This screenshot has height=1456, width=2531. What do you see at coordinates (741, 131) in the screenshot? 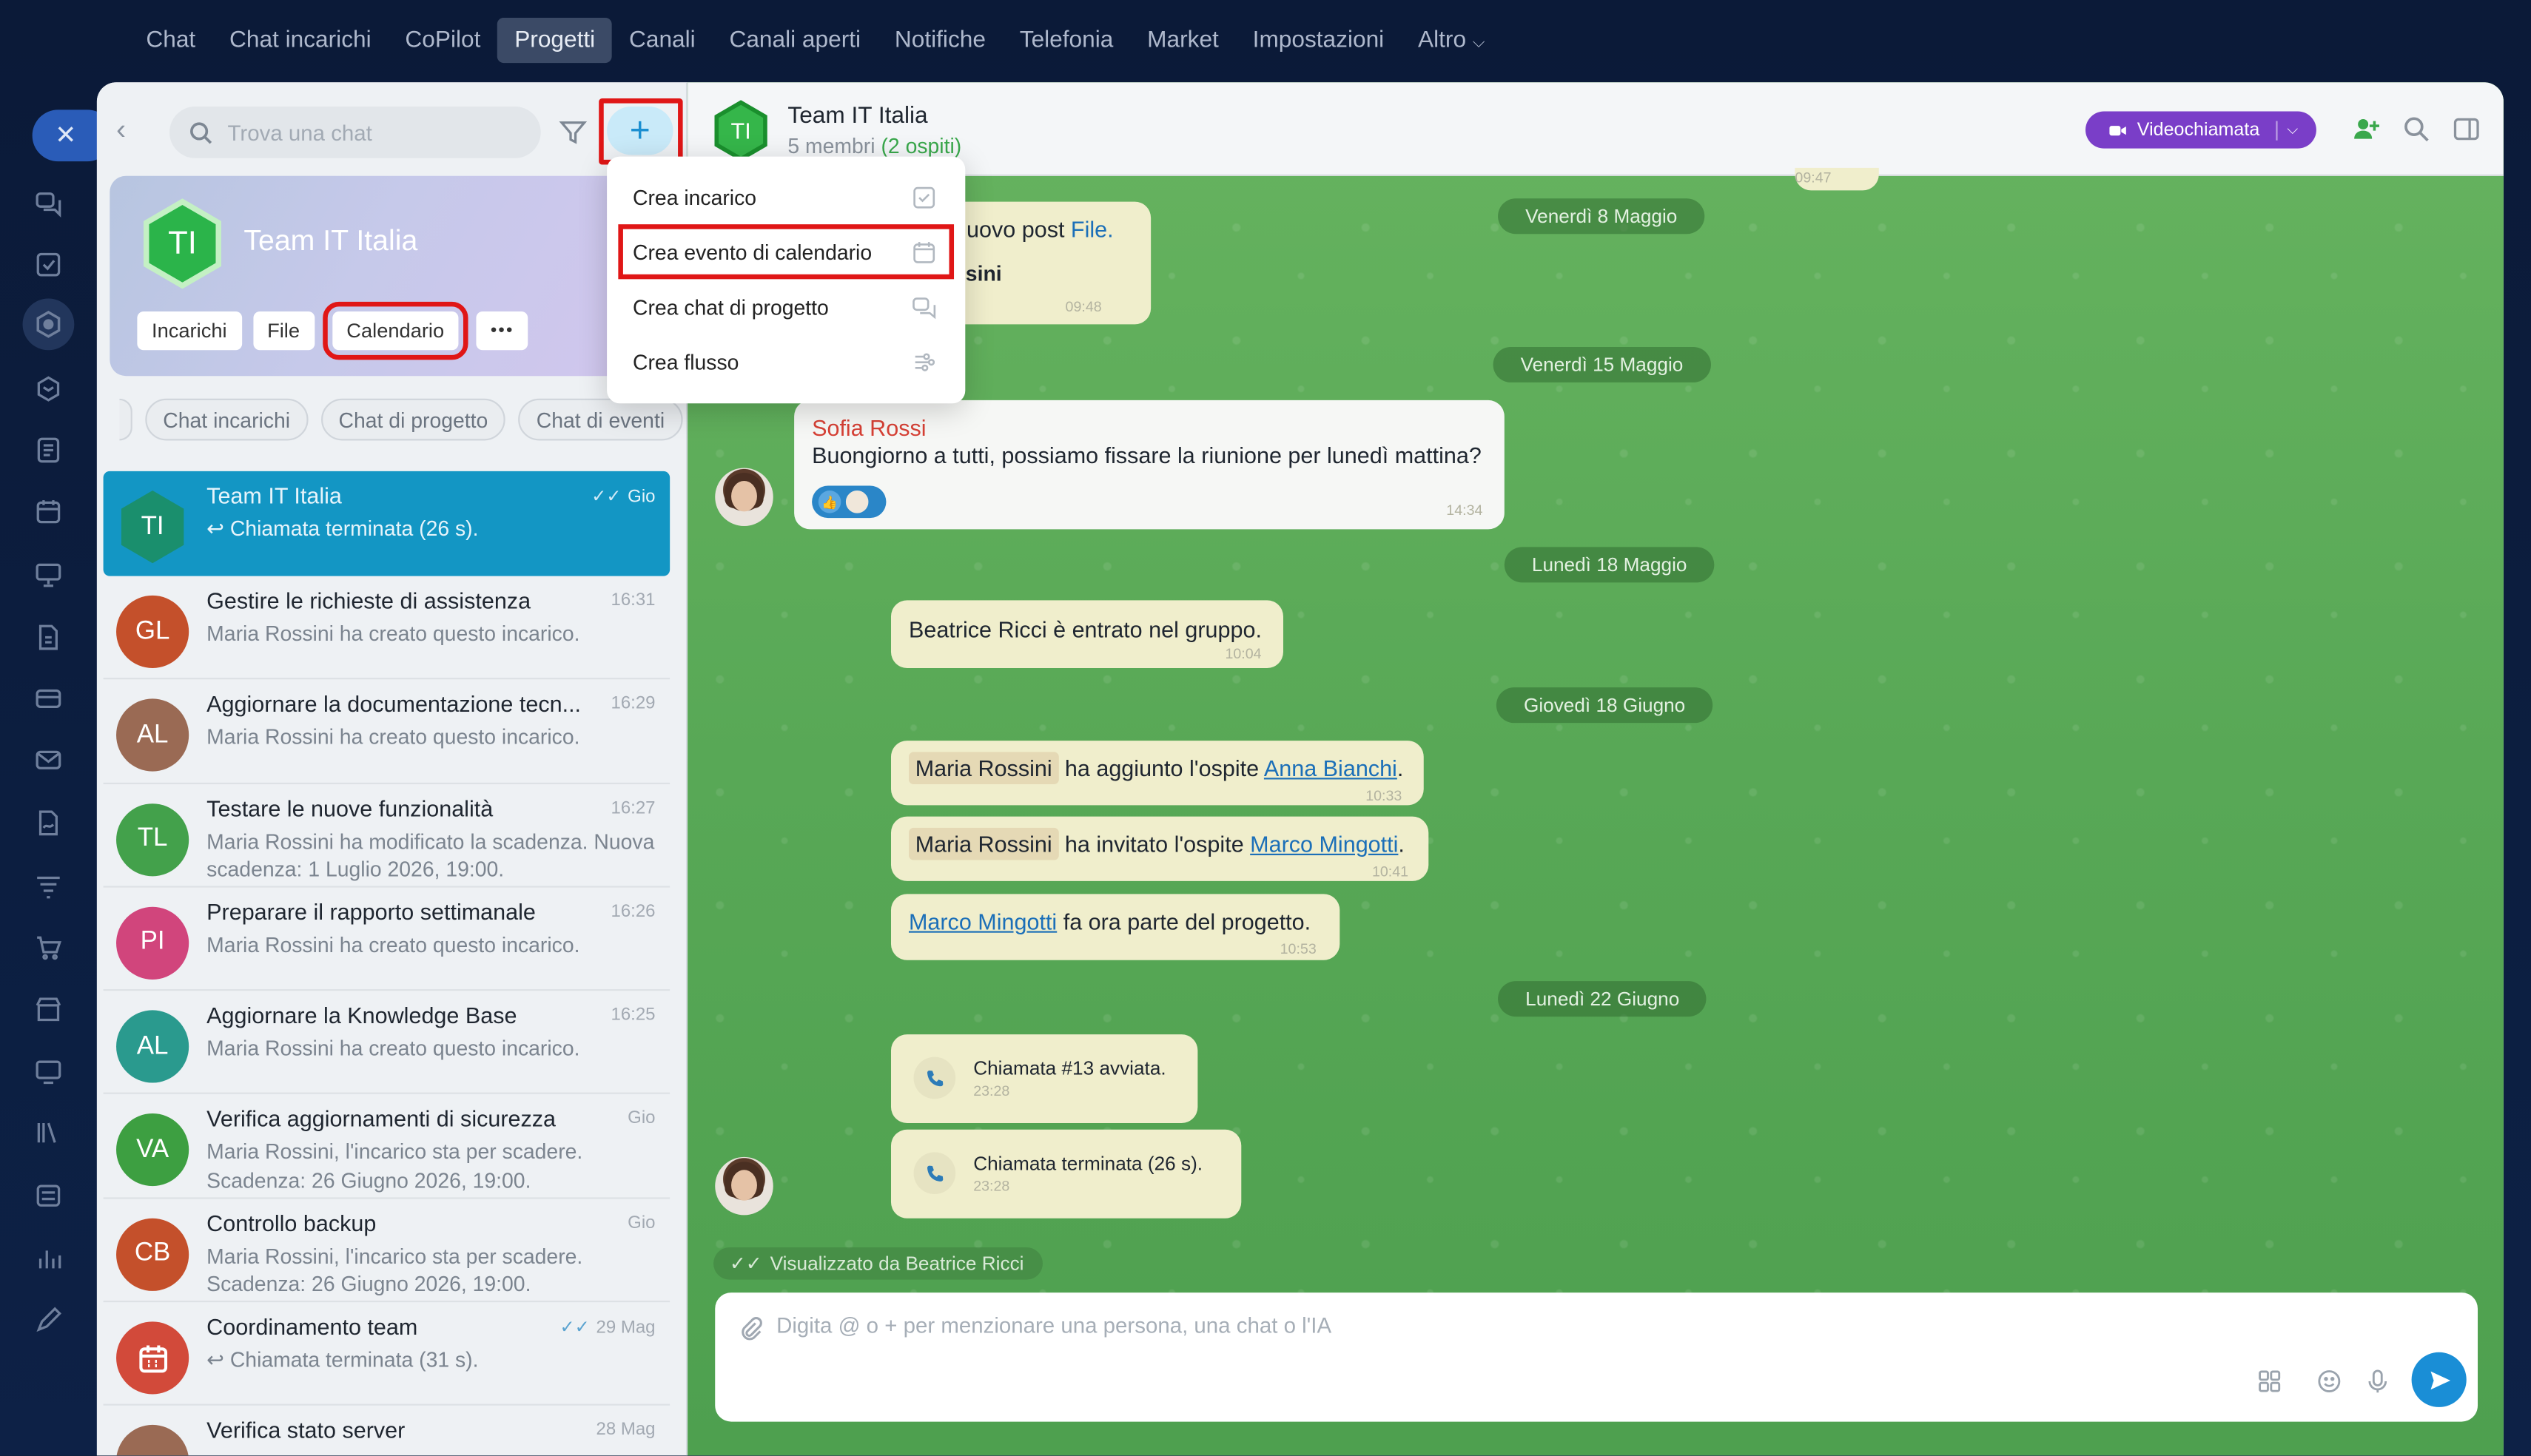
I see `conversation-avatar: TI` at bounding box center [741, 131].